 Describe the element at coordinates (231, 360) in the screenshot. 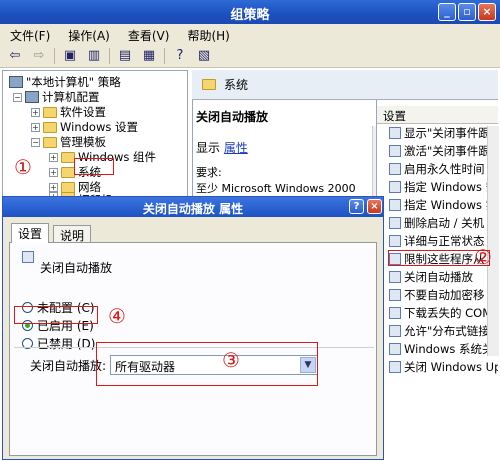

I see `annotation-3: ③` at that location.